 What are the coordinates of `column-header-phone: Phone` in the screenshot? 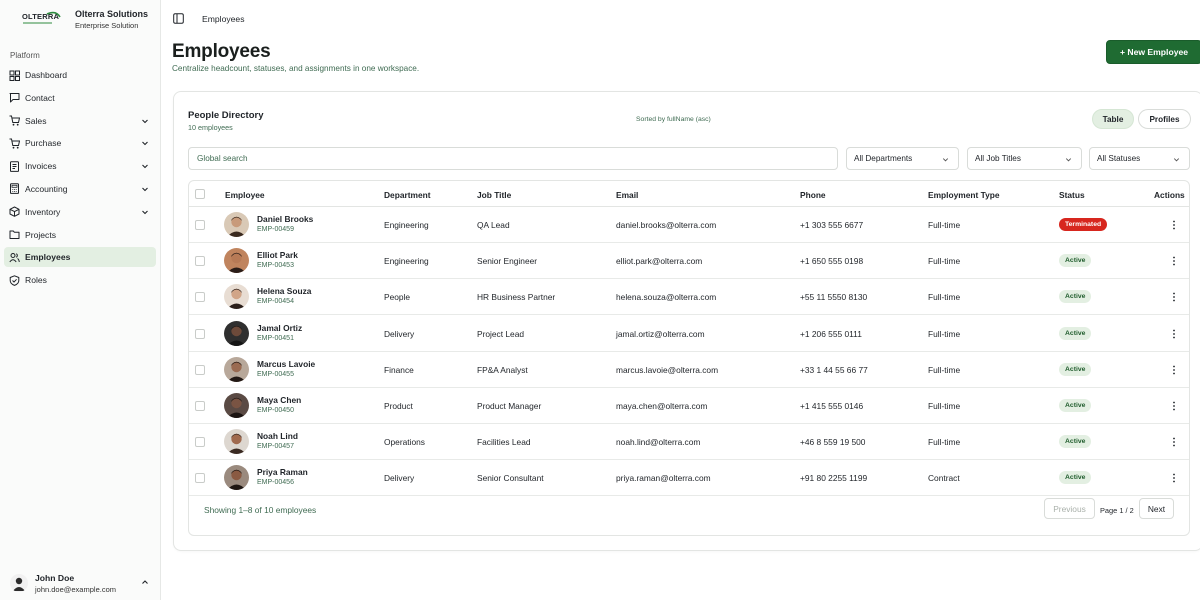 It's located at (813, 195).